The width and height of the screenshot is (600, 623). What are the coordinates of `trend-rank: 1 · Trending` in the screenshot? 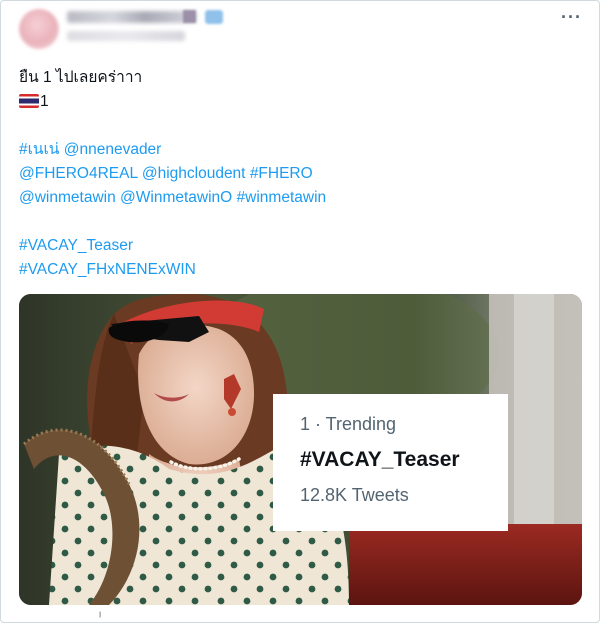 It's located at (348, 424).